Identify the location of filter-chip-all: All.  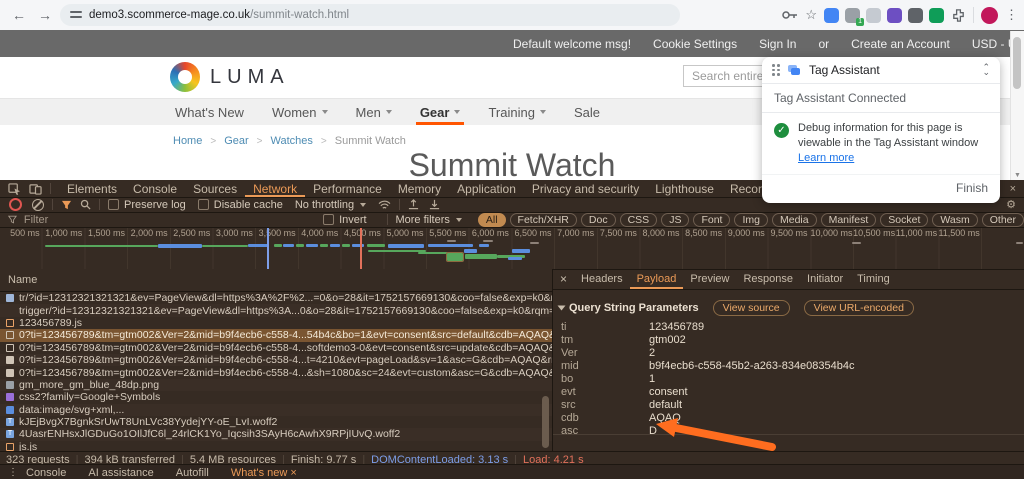
(491, 219).